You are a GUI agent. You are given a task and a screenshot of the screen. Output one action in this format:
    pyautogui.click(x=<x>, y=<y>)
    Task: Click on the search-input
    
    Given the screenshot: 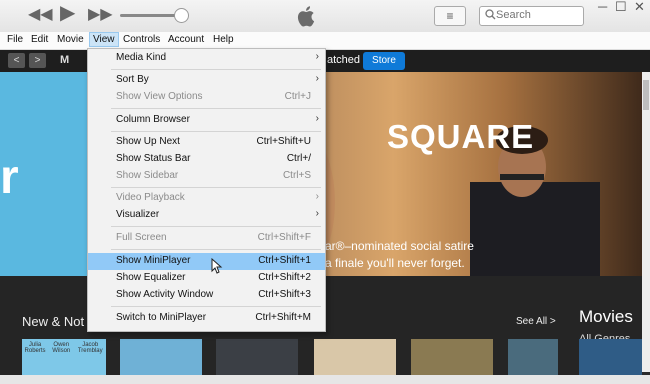 What is the action you would take?
    pyautogui.click(x=538, y=15)
    